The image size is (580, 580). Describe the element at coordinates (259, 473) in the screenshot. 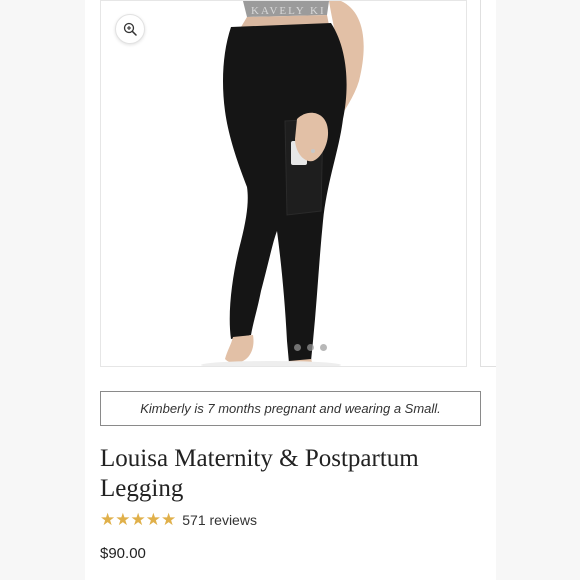

I see `product-title: Louisa Maternity & Postpartum Legging` at that location.